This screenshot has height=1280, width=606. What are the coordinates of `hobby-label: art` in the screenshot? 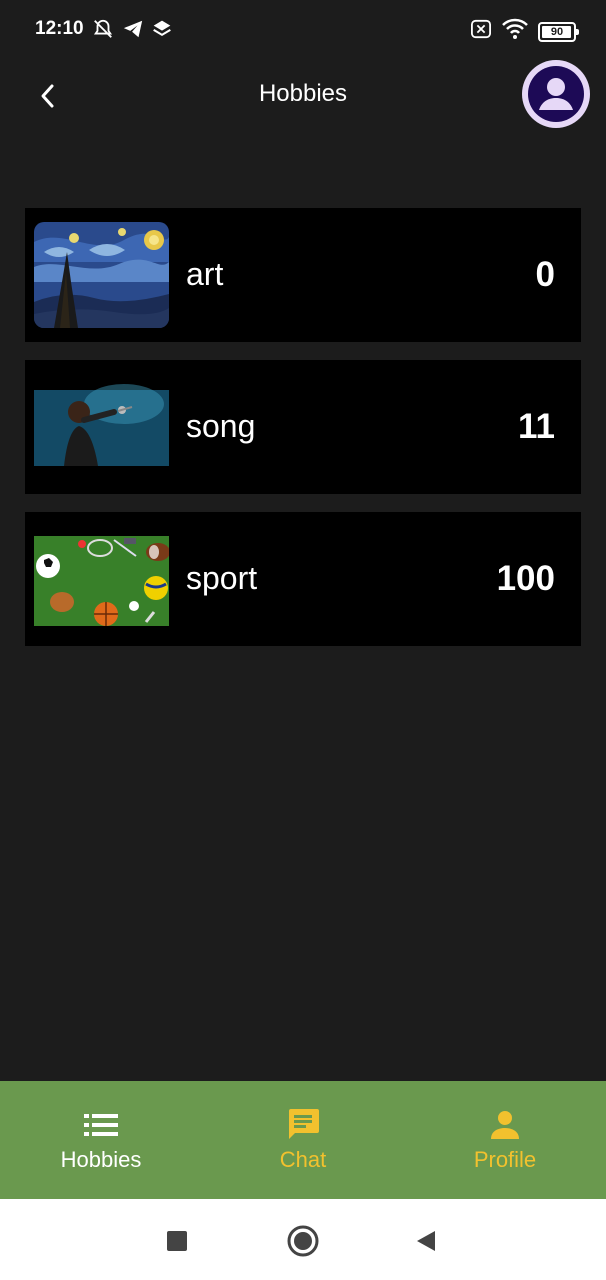 It's located at (205, 274).